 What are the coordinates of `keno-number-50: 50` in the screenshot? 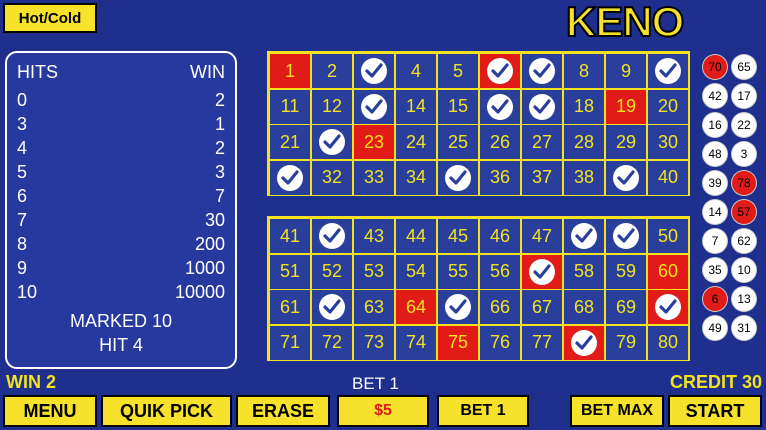 It's located at (668, 236).